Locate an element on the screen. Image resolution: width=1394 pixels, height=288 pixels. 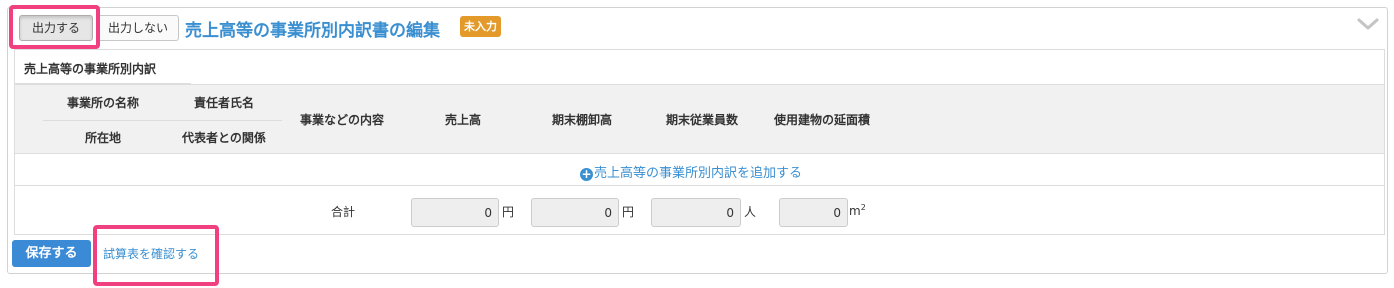
status-badge: 未入力 is located at coordinates (480, 26).